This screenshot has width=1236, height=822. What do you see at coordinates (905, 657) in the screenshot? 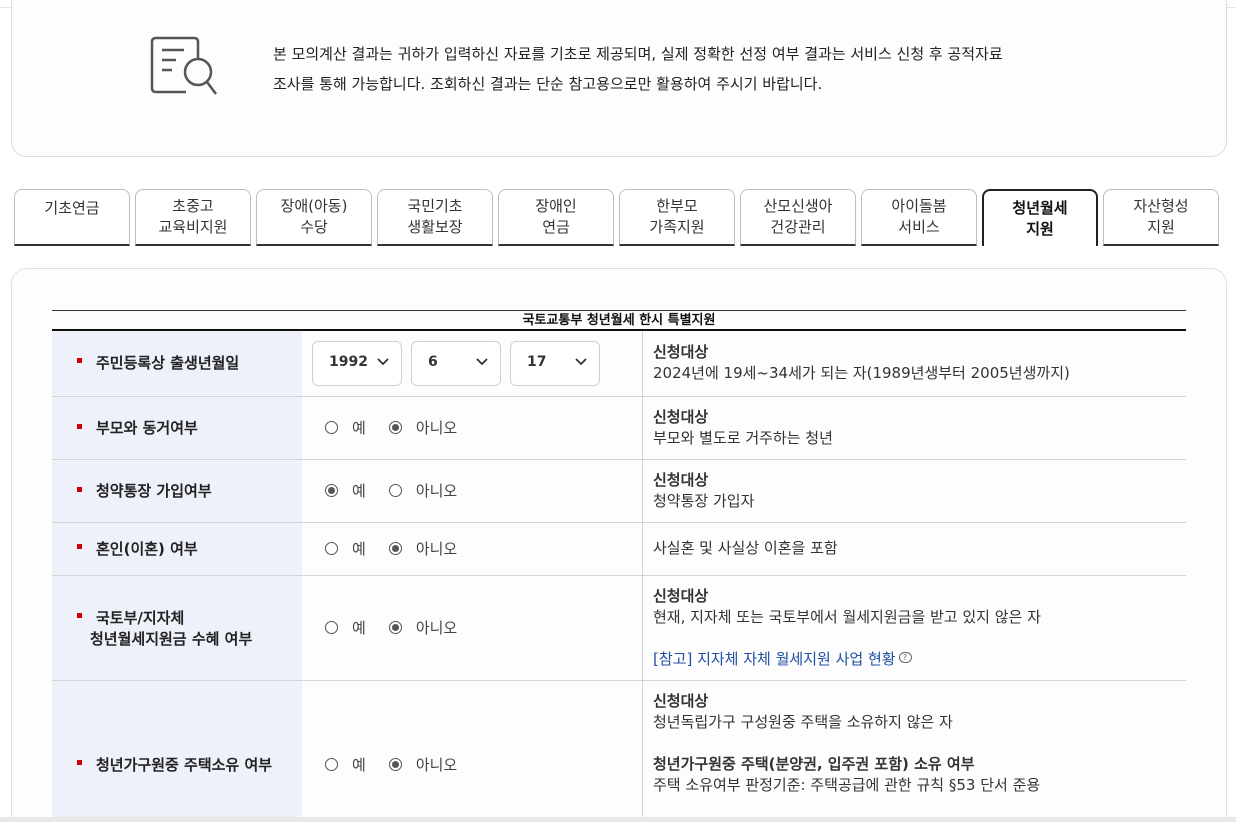
I see `question-icon: ?` at bounding box center [905, 657].